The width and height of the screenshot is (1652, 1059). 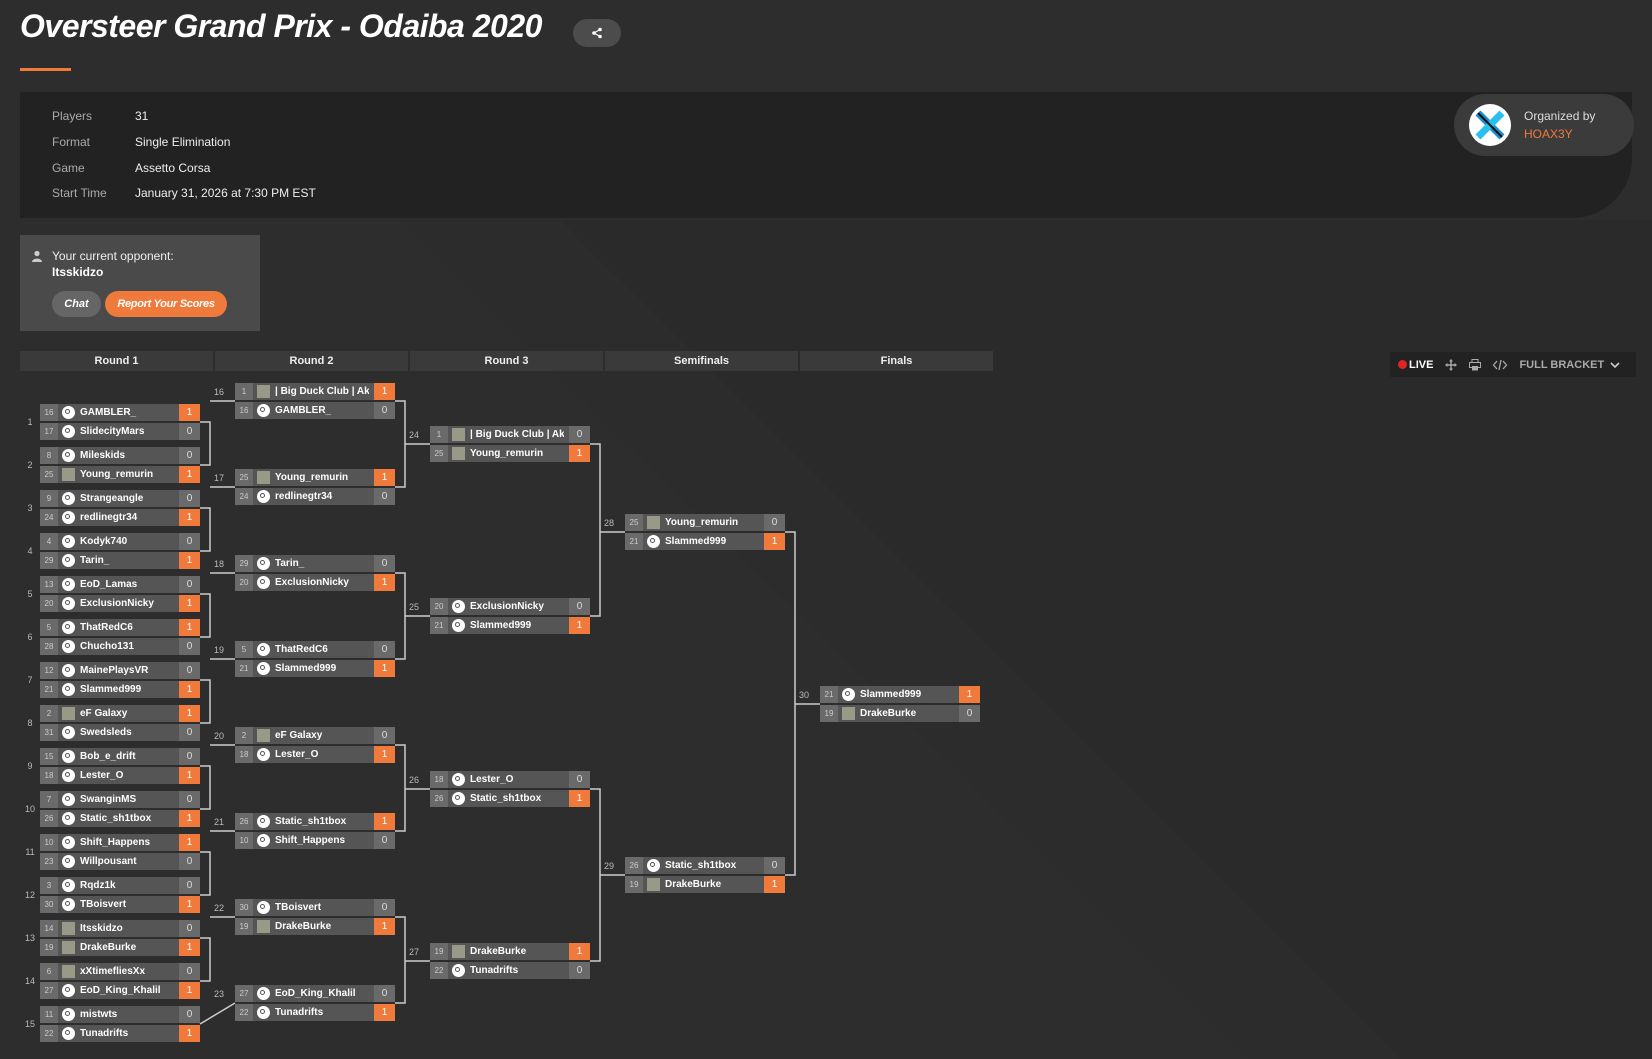 I want to click on chevron-down-icon, so click(x=1615, y=365).